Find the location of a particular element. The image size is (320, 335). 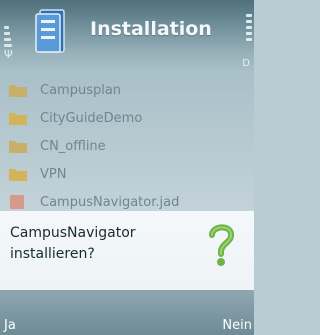

list-item-vpn: VPN is located at coordinates (128, 174).